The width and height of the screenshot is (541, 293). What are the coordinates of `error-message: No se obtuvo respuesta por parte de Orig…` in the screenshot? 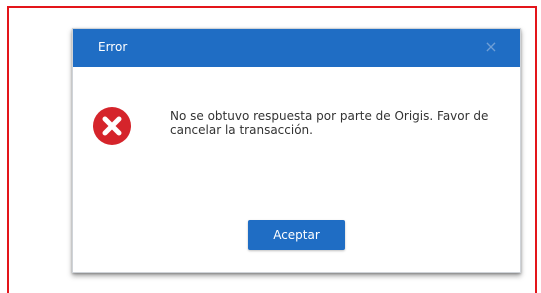 It's located at (329, 123).